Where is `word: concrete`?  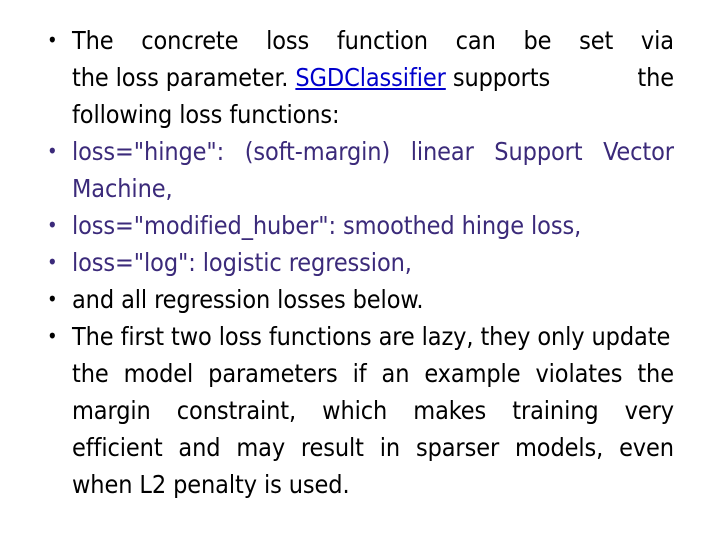
word: concrete is located at coordinates (190, 40).